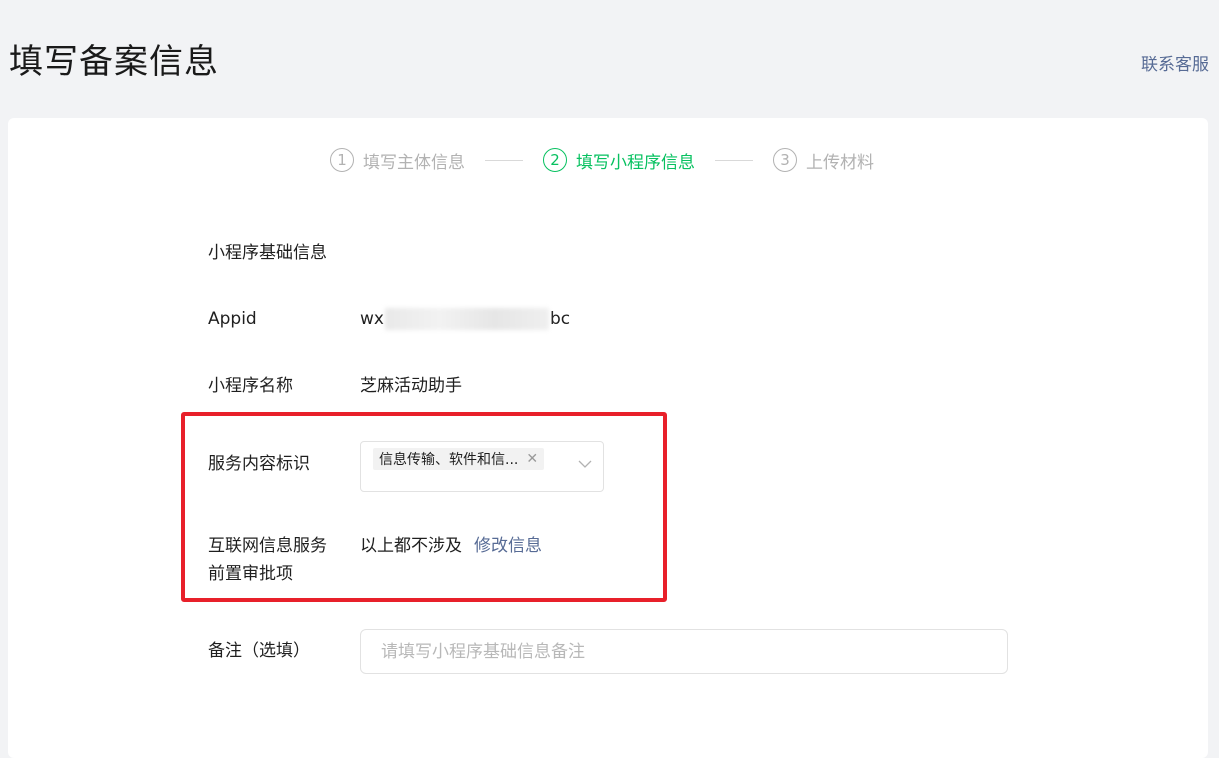 The width and height of the screenshot is (1219, 758). I want to click on remark-label: 备注（选填）, so click(259, 651).